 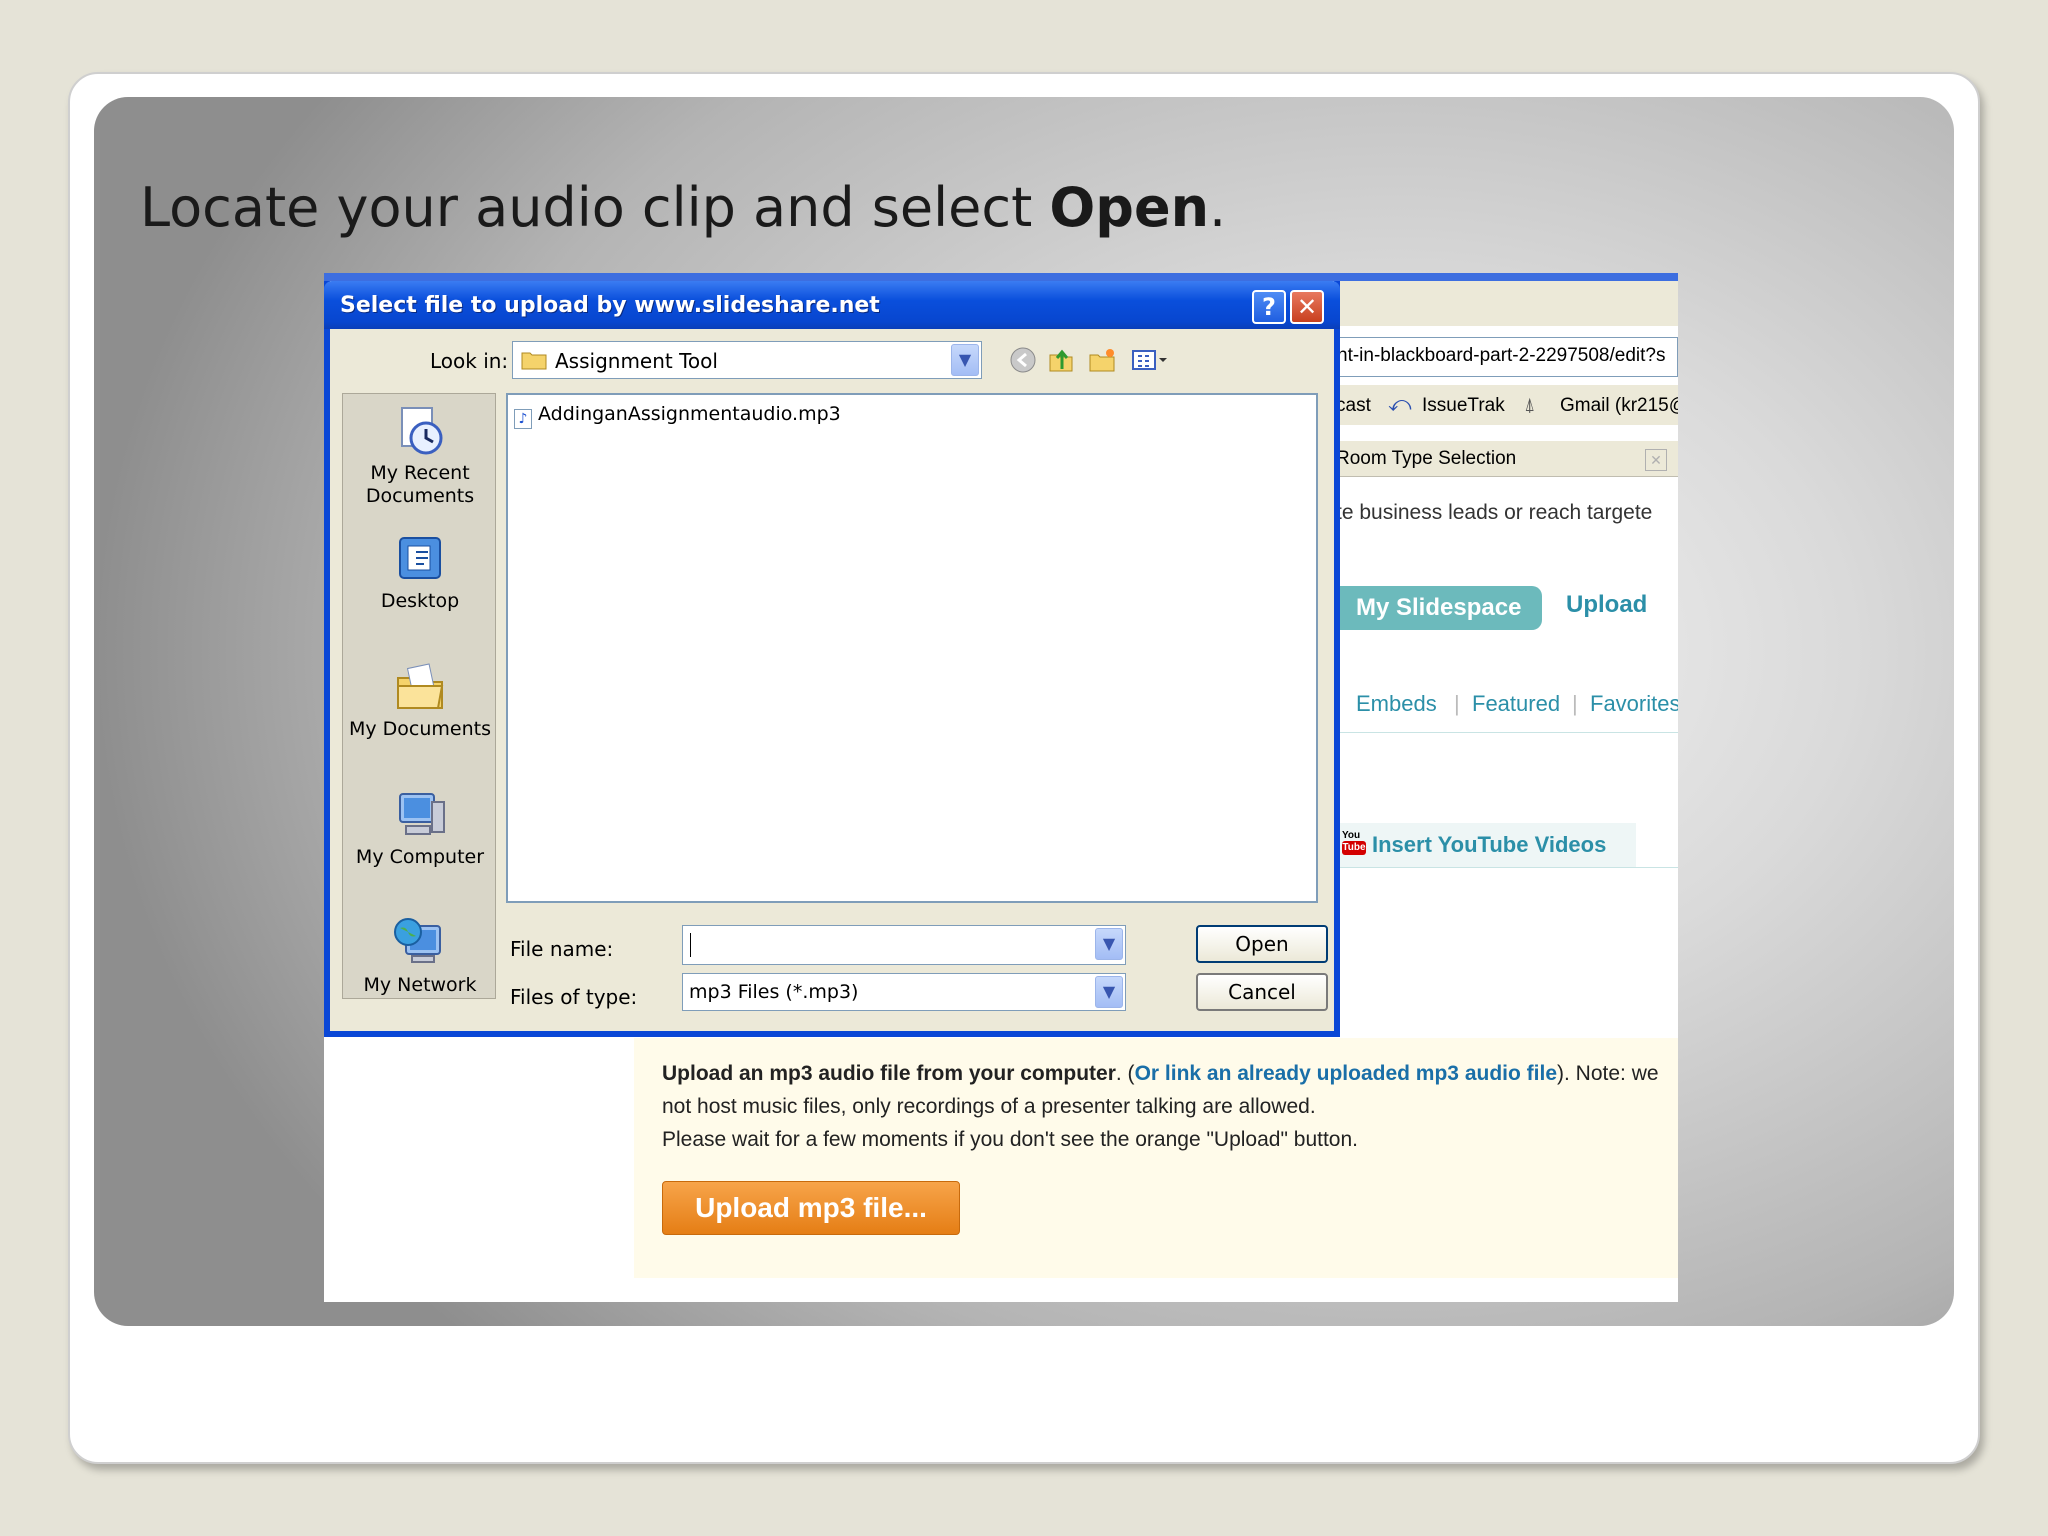 I want to click on nav-my-slidespace: My Slidespace, so click(x=1439, y=608).